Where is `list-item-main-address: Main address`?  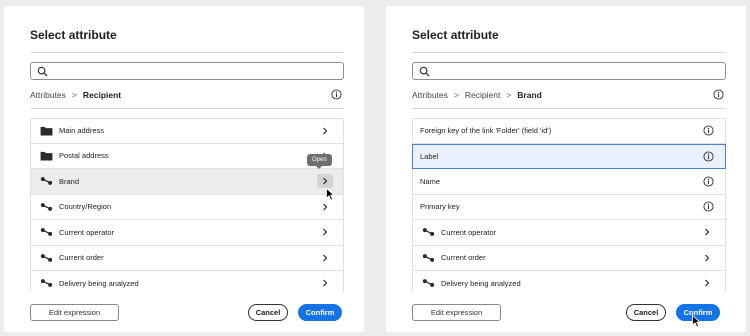
list-item-main-address: Main address is located at coordinates (187, 131).